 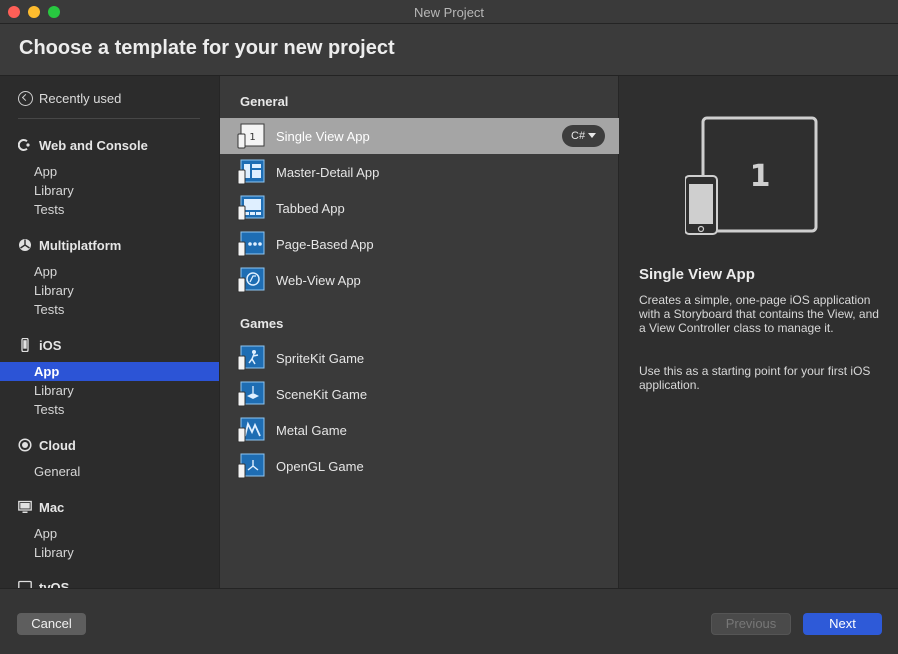 I want to click on template-label: Web-View App, so click(x=318, y=280).